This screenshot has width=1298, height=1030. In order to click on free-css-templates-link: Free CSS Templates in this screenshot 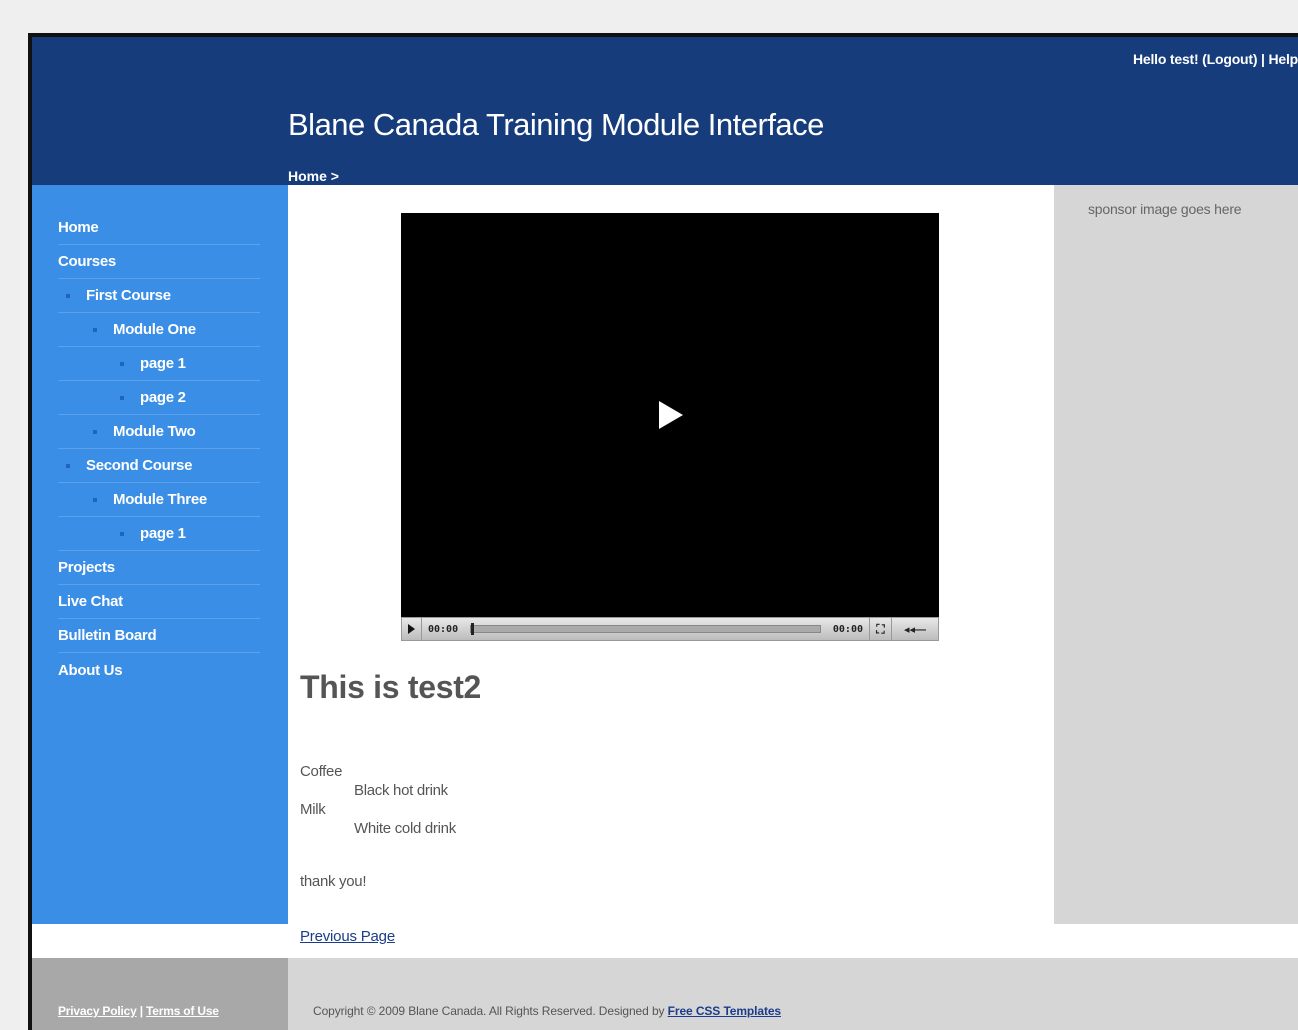, I will do `click(724, 1011)`.